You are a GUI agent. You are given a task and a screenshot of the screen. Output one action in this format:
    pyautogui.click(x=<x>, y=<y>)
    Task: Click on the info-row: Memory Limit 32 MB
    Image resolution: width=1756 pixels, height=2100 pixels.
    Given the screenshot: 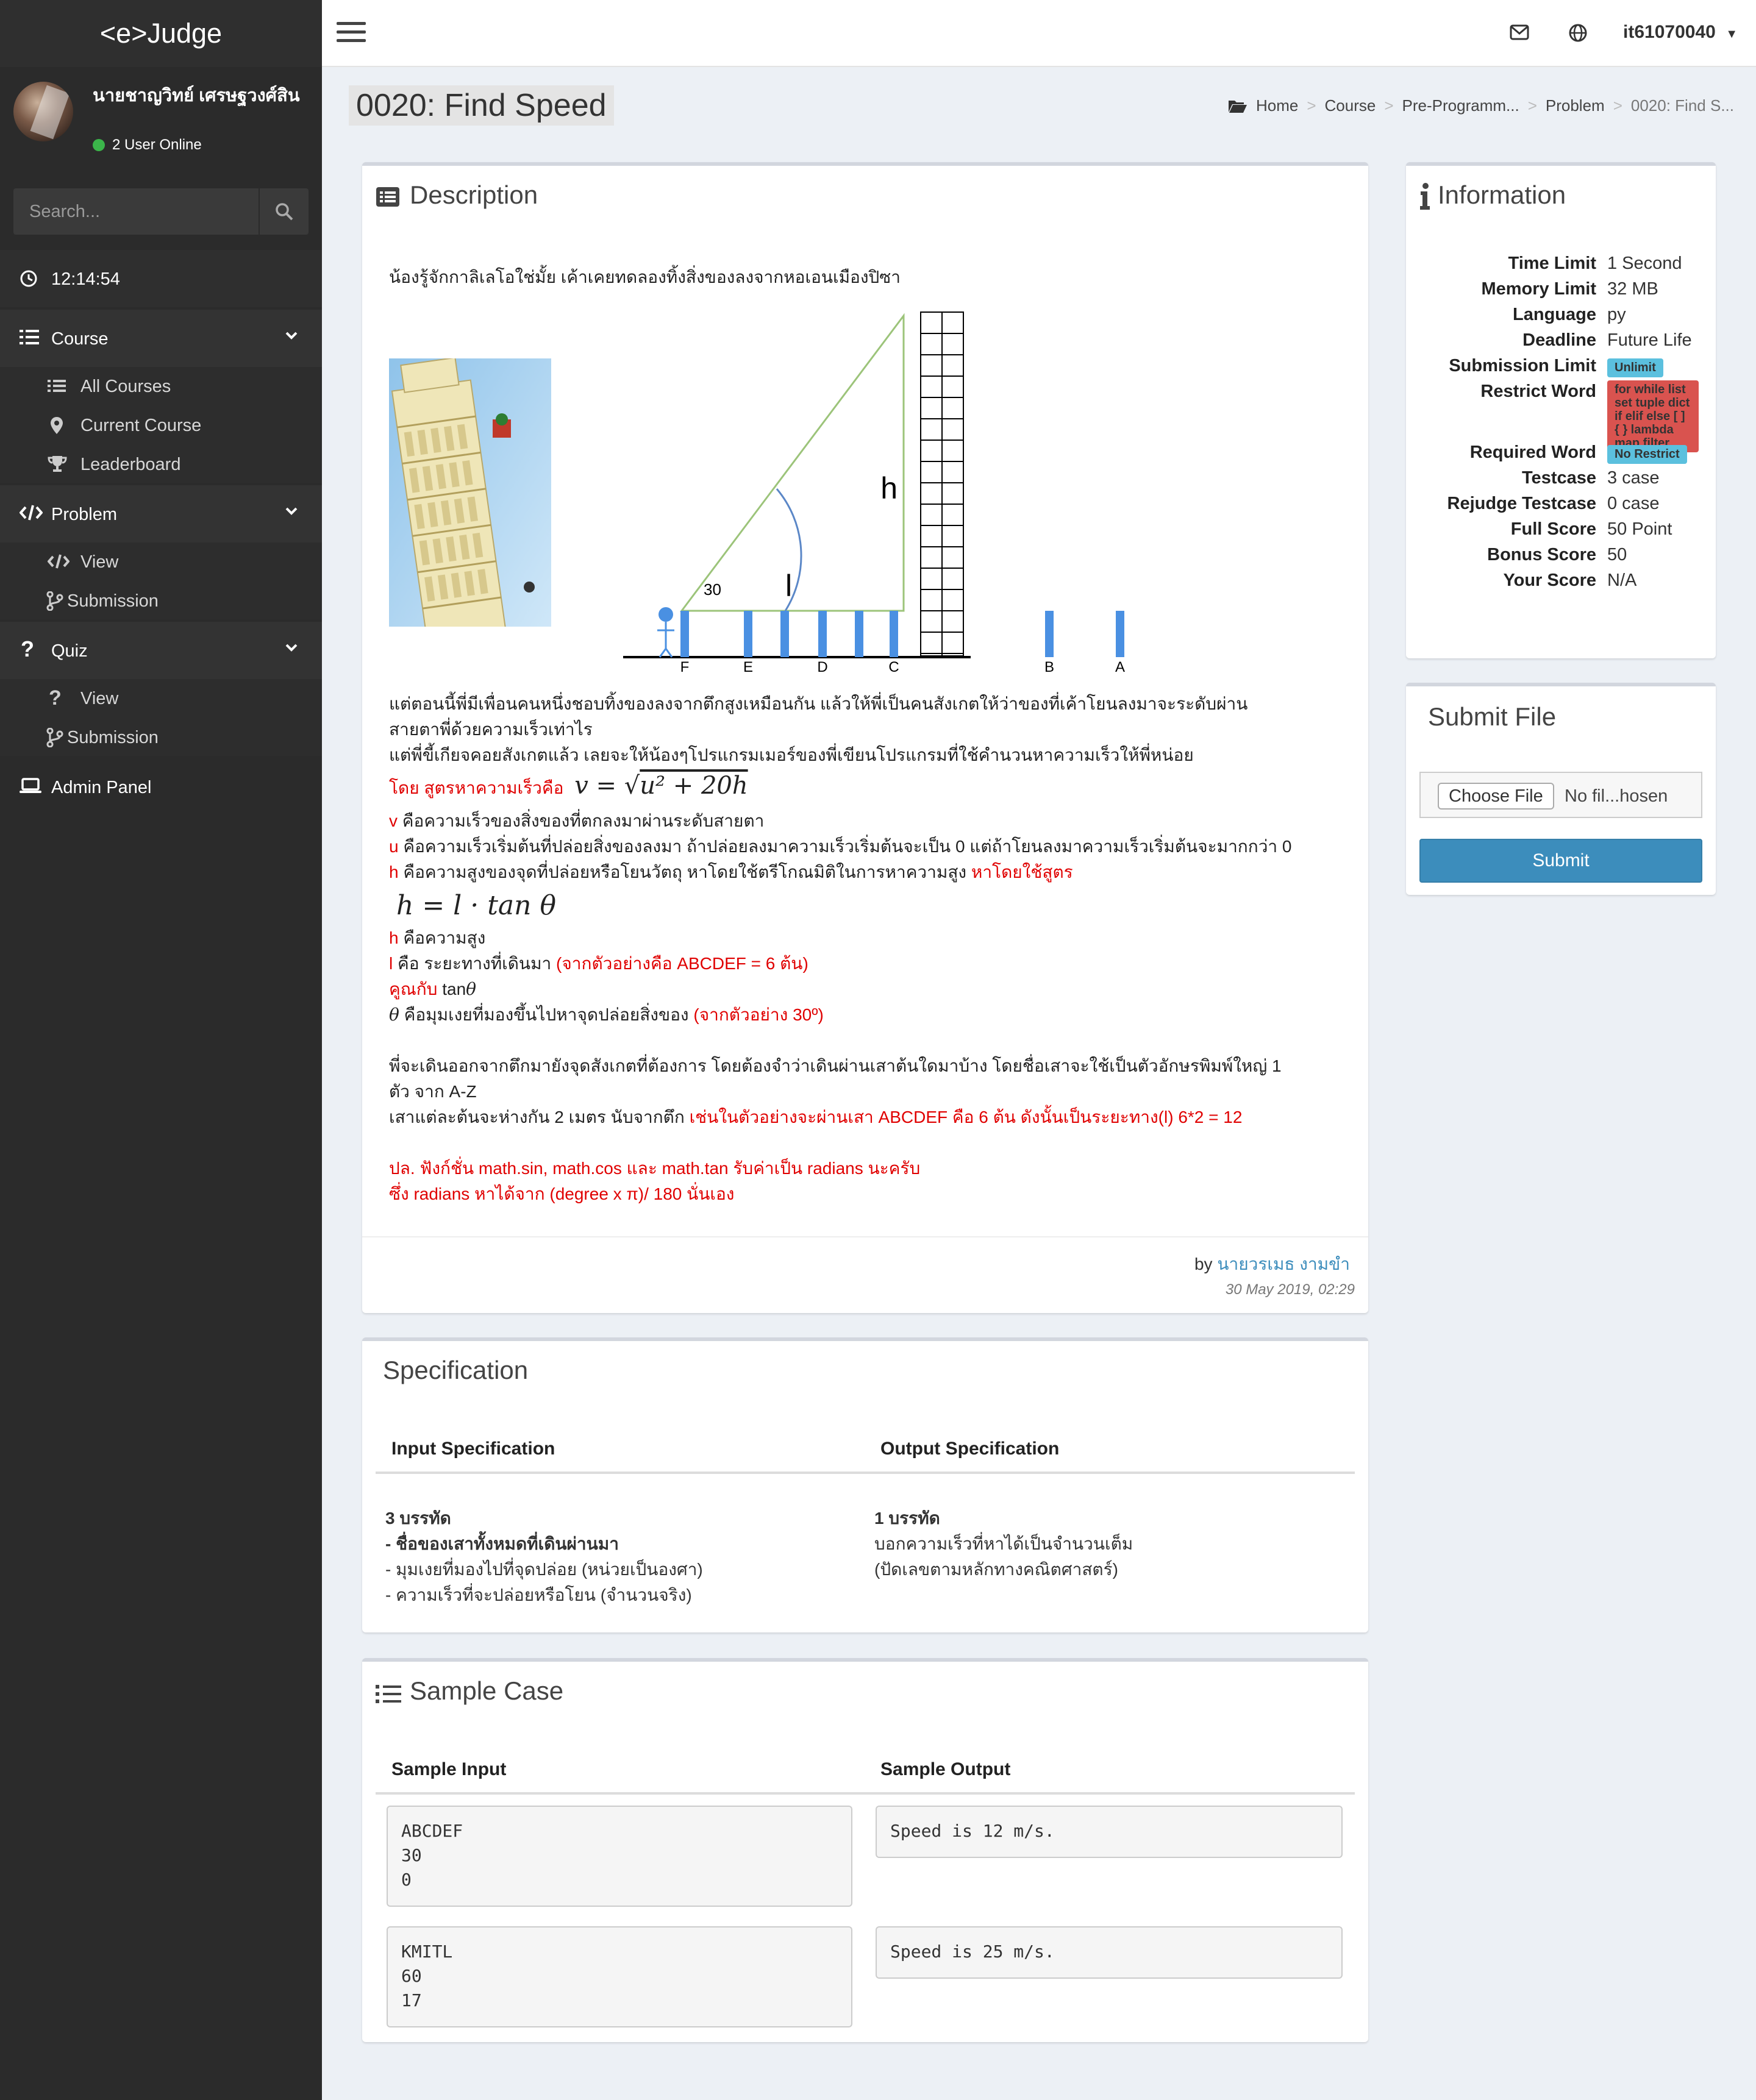 What is the action you would take?
    pyautogui.click(x=1561, y=292)
    